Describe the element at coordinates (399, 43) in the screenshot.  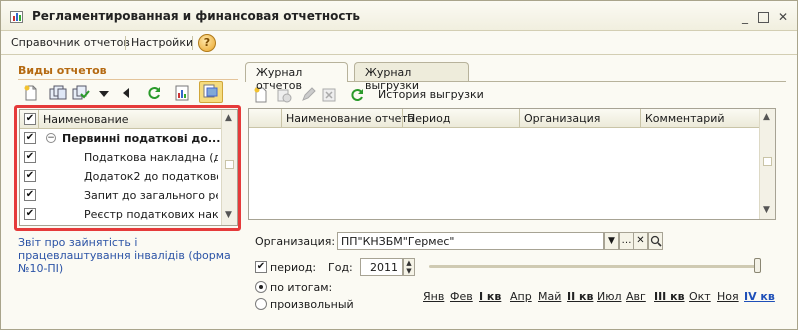
I see `menu-bar: Справочник отчетов Настройки ?` at that location.